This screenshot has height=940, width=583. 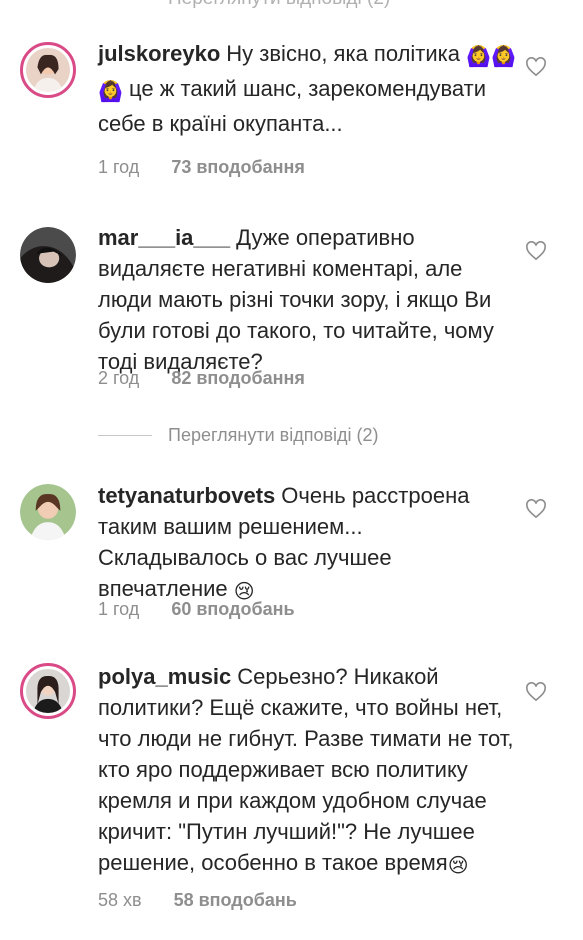 I want to click on comment-likes: 58 вподобань, so click(x=235, y=900).